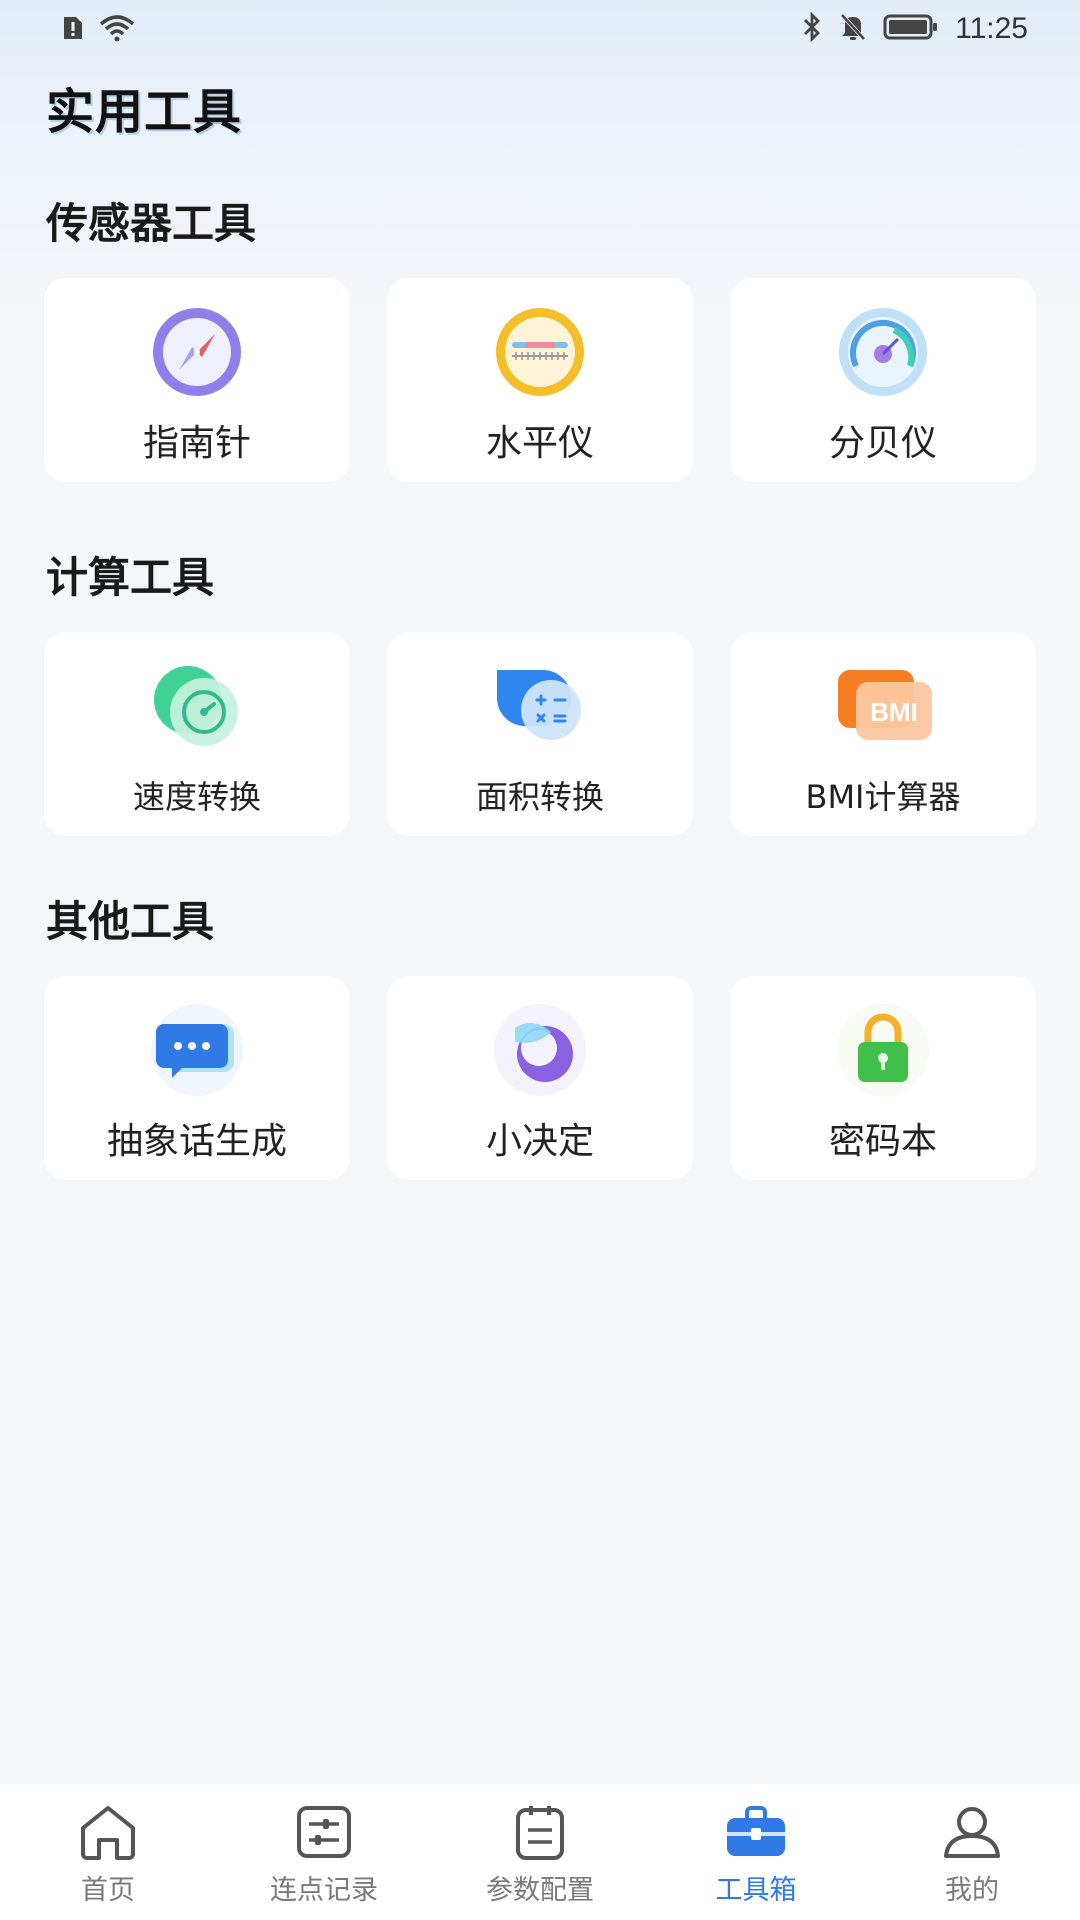 The width and height of the screenshot is (1080, 1920). I want to click on wifi-icon, so click(117, 30).